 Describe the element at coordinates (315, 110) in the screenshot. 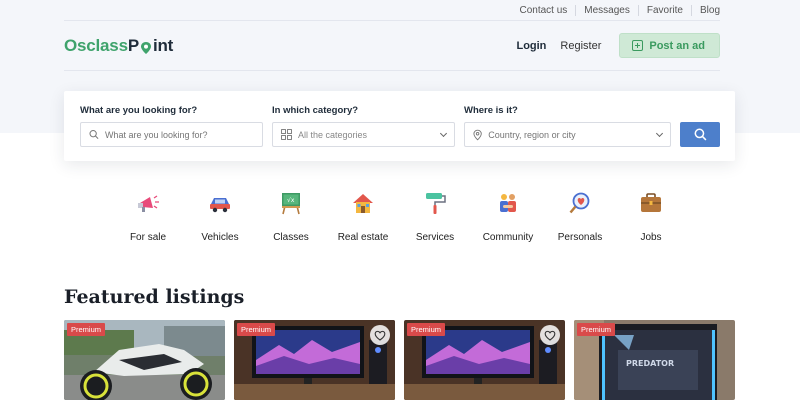

I see `category-label: In which category?` at that location.